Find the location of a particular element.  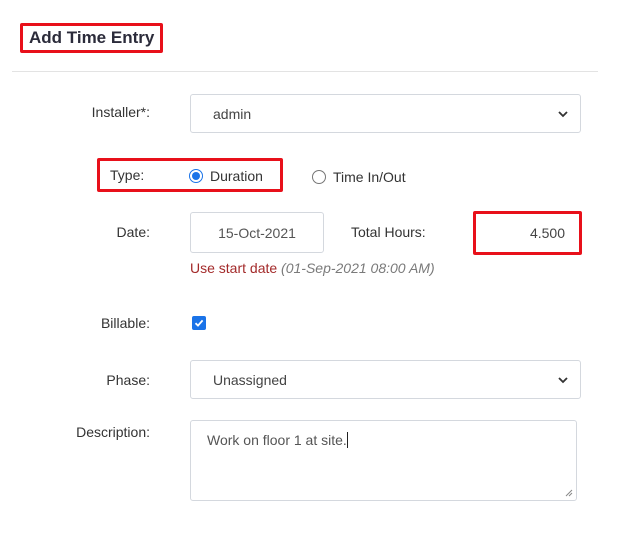

installer-label: Installer*: is located at coordinates (120, 112).